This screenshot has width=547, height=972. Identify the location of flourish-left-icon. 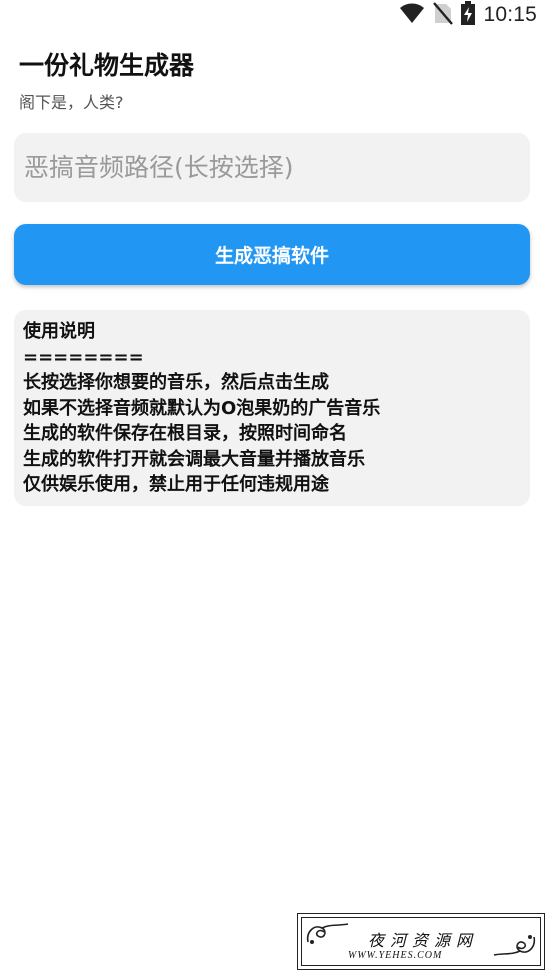
(328, 936).